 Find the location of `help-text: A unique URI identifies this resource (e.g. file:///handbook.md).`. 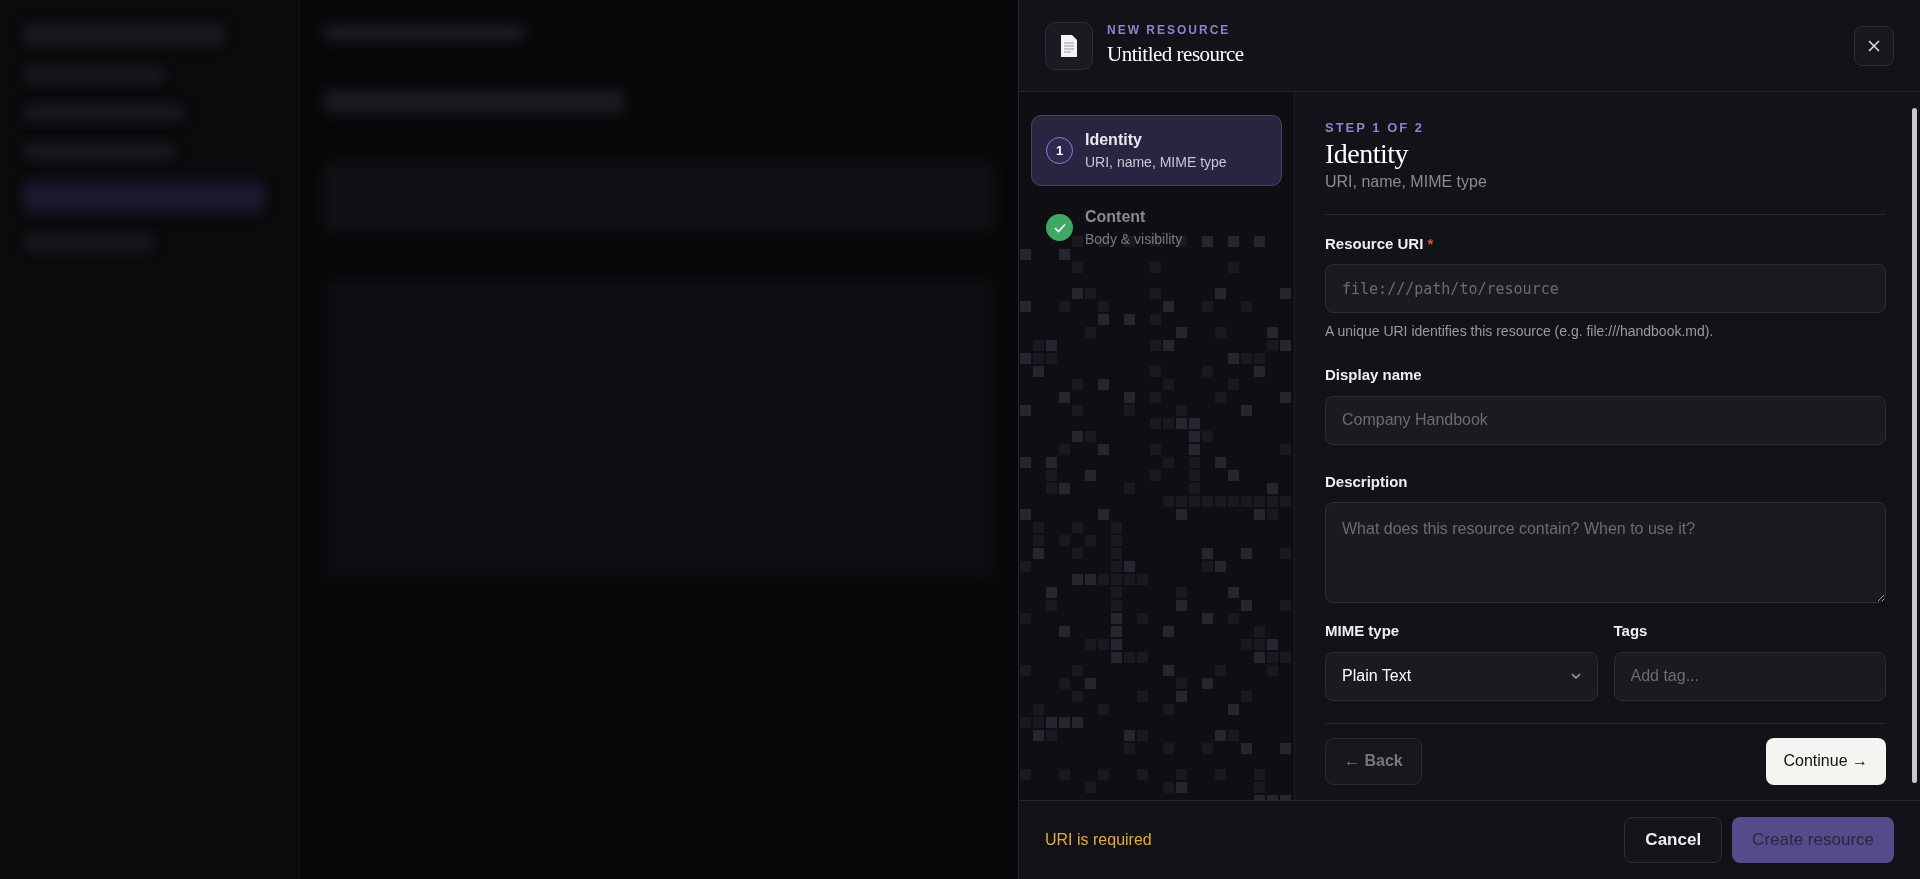

help-text: A unique URI identifies this resource (e.g. file:///handbook.md). is located at coordinates (1520, 332).